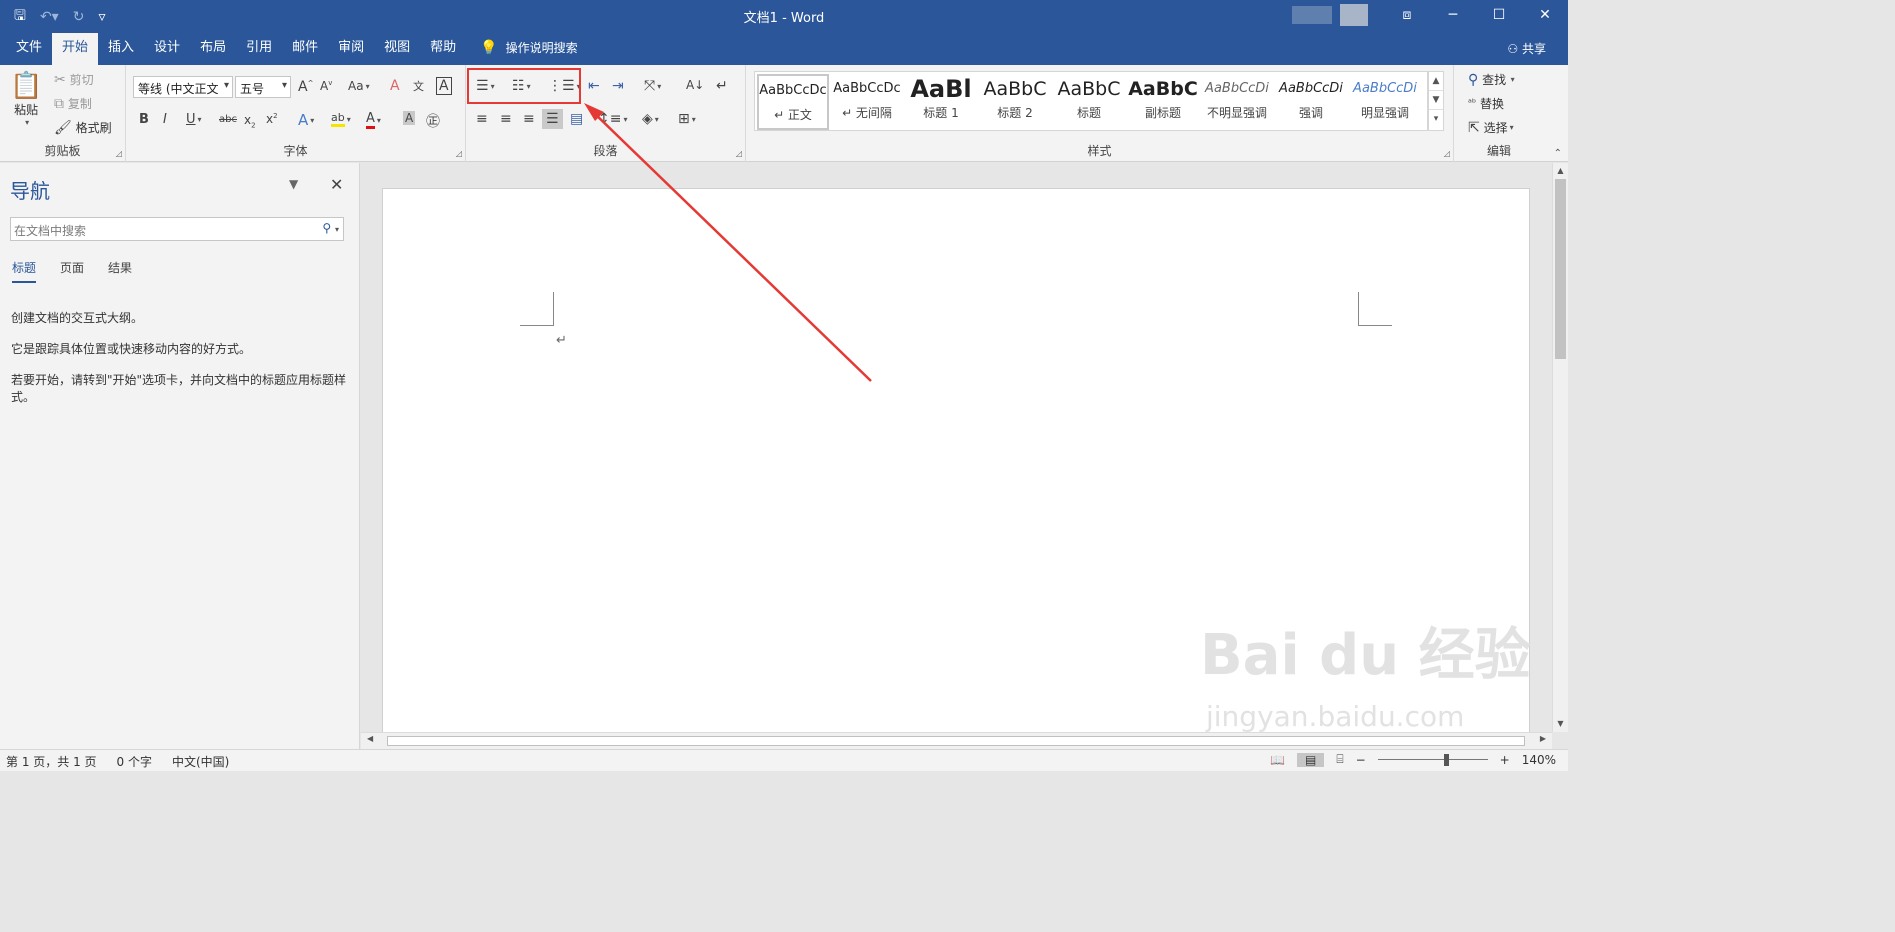 This screenshot has height=932, width=1895. I want to click on replace-button: ᵃᵇ 替换, so click(1486, 103).